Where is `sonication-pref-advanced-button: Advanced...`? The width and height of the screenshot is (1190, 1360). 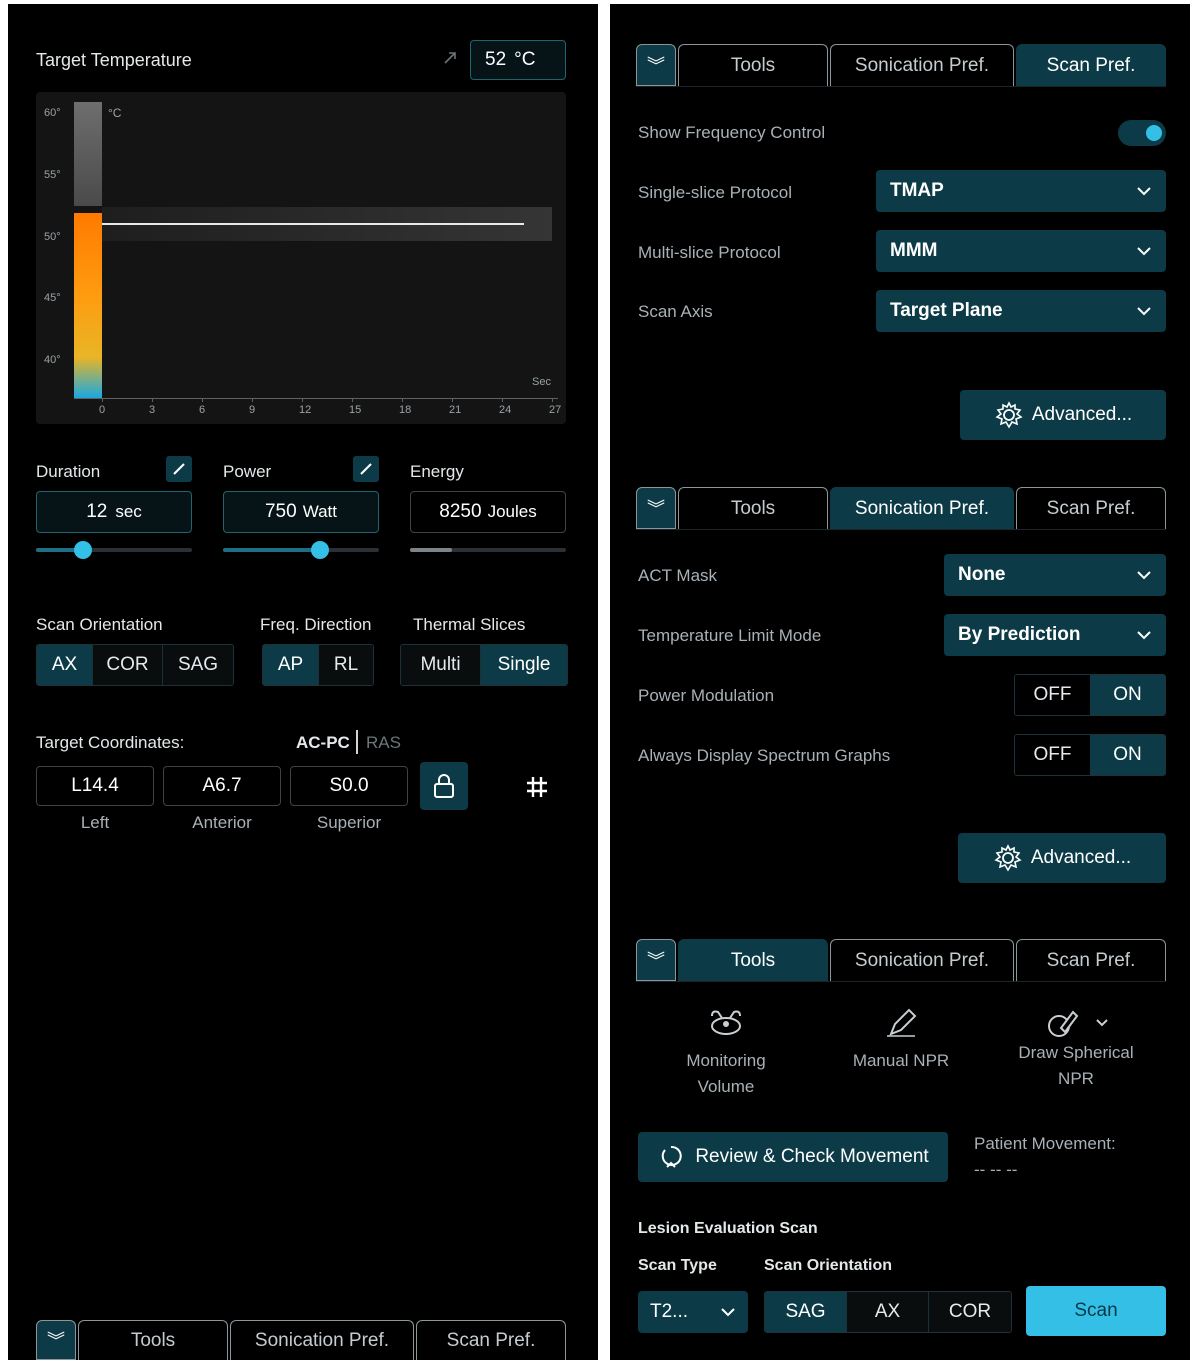
sonication-pref-advanced-button: Advanced... is located at coordinates (1062, 858).